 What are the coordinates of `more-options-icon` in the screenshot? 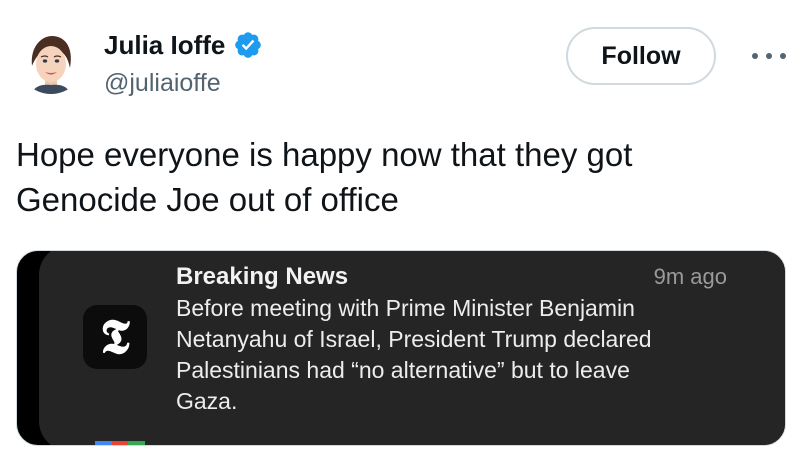 It's located at (769, 56).